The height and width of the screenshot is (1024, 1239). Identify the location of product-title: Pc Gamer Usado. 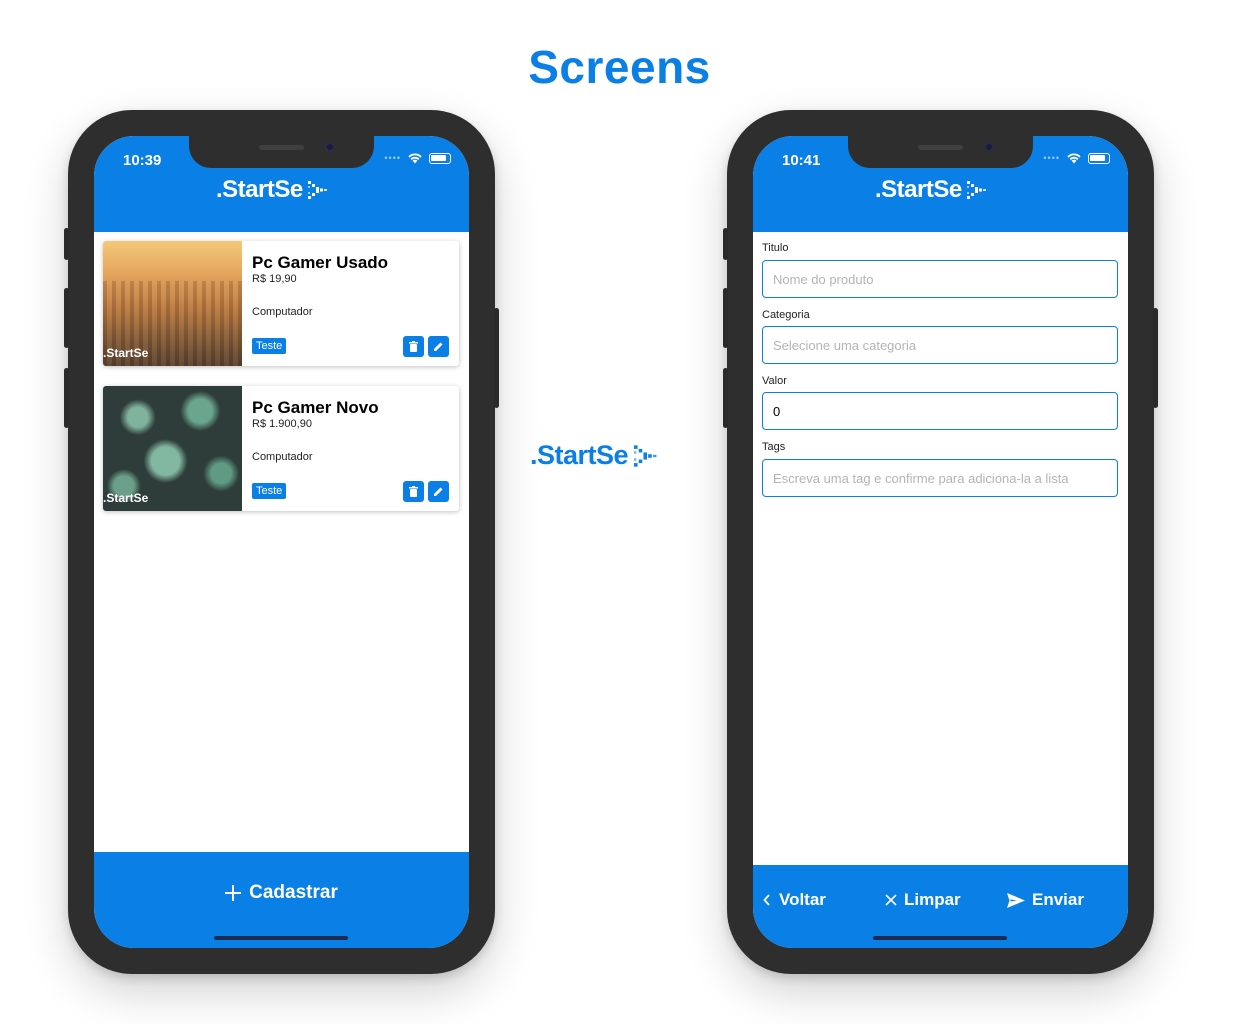
(320, 262).